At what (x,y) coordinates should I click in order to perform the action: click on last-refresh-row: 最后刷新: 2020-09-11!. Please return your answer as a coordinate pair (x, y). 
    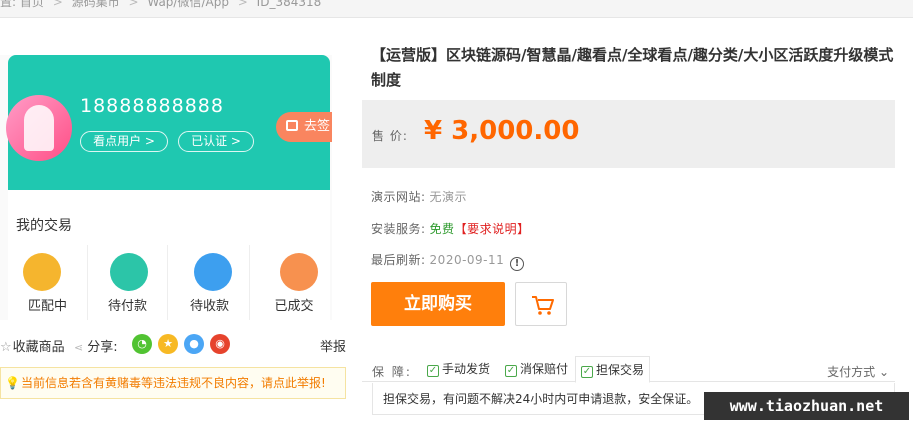
    Looking at the image, I should click on (448, 261).